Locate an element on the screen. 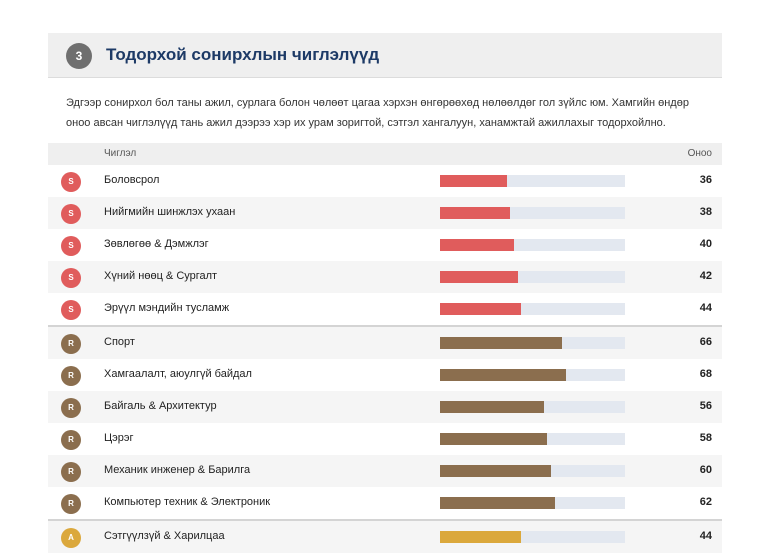  score-value: 56 is located at coordinates (705, 406).